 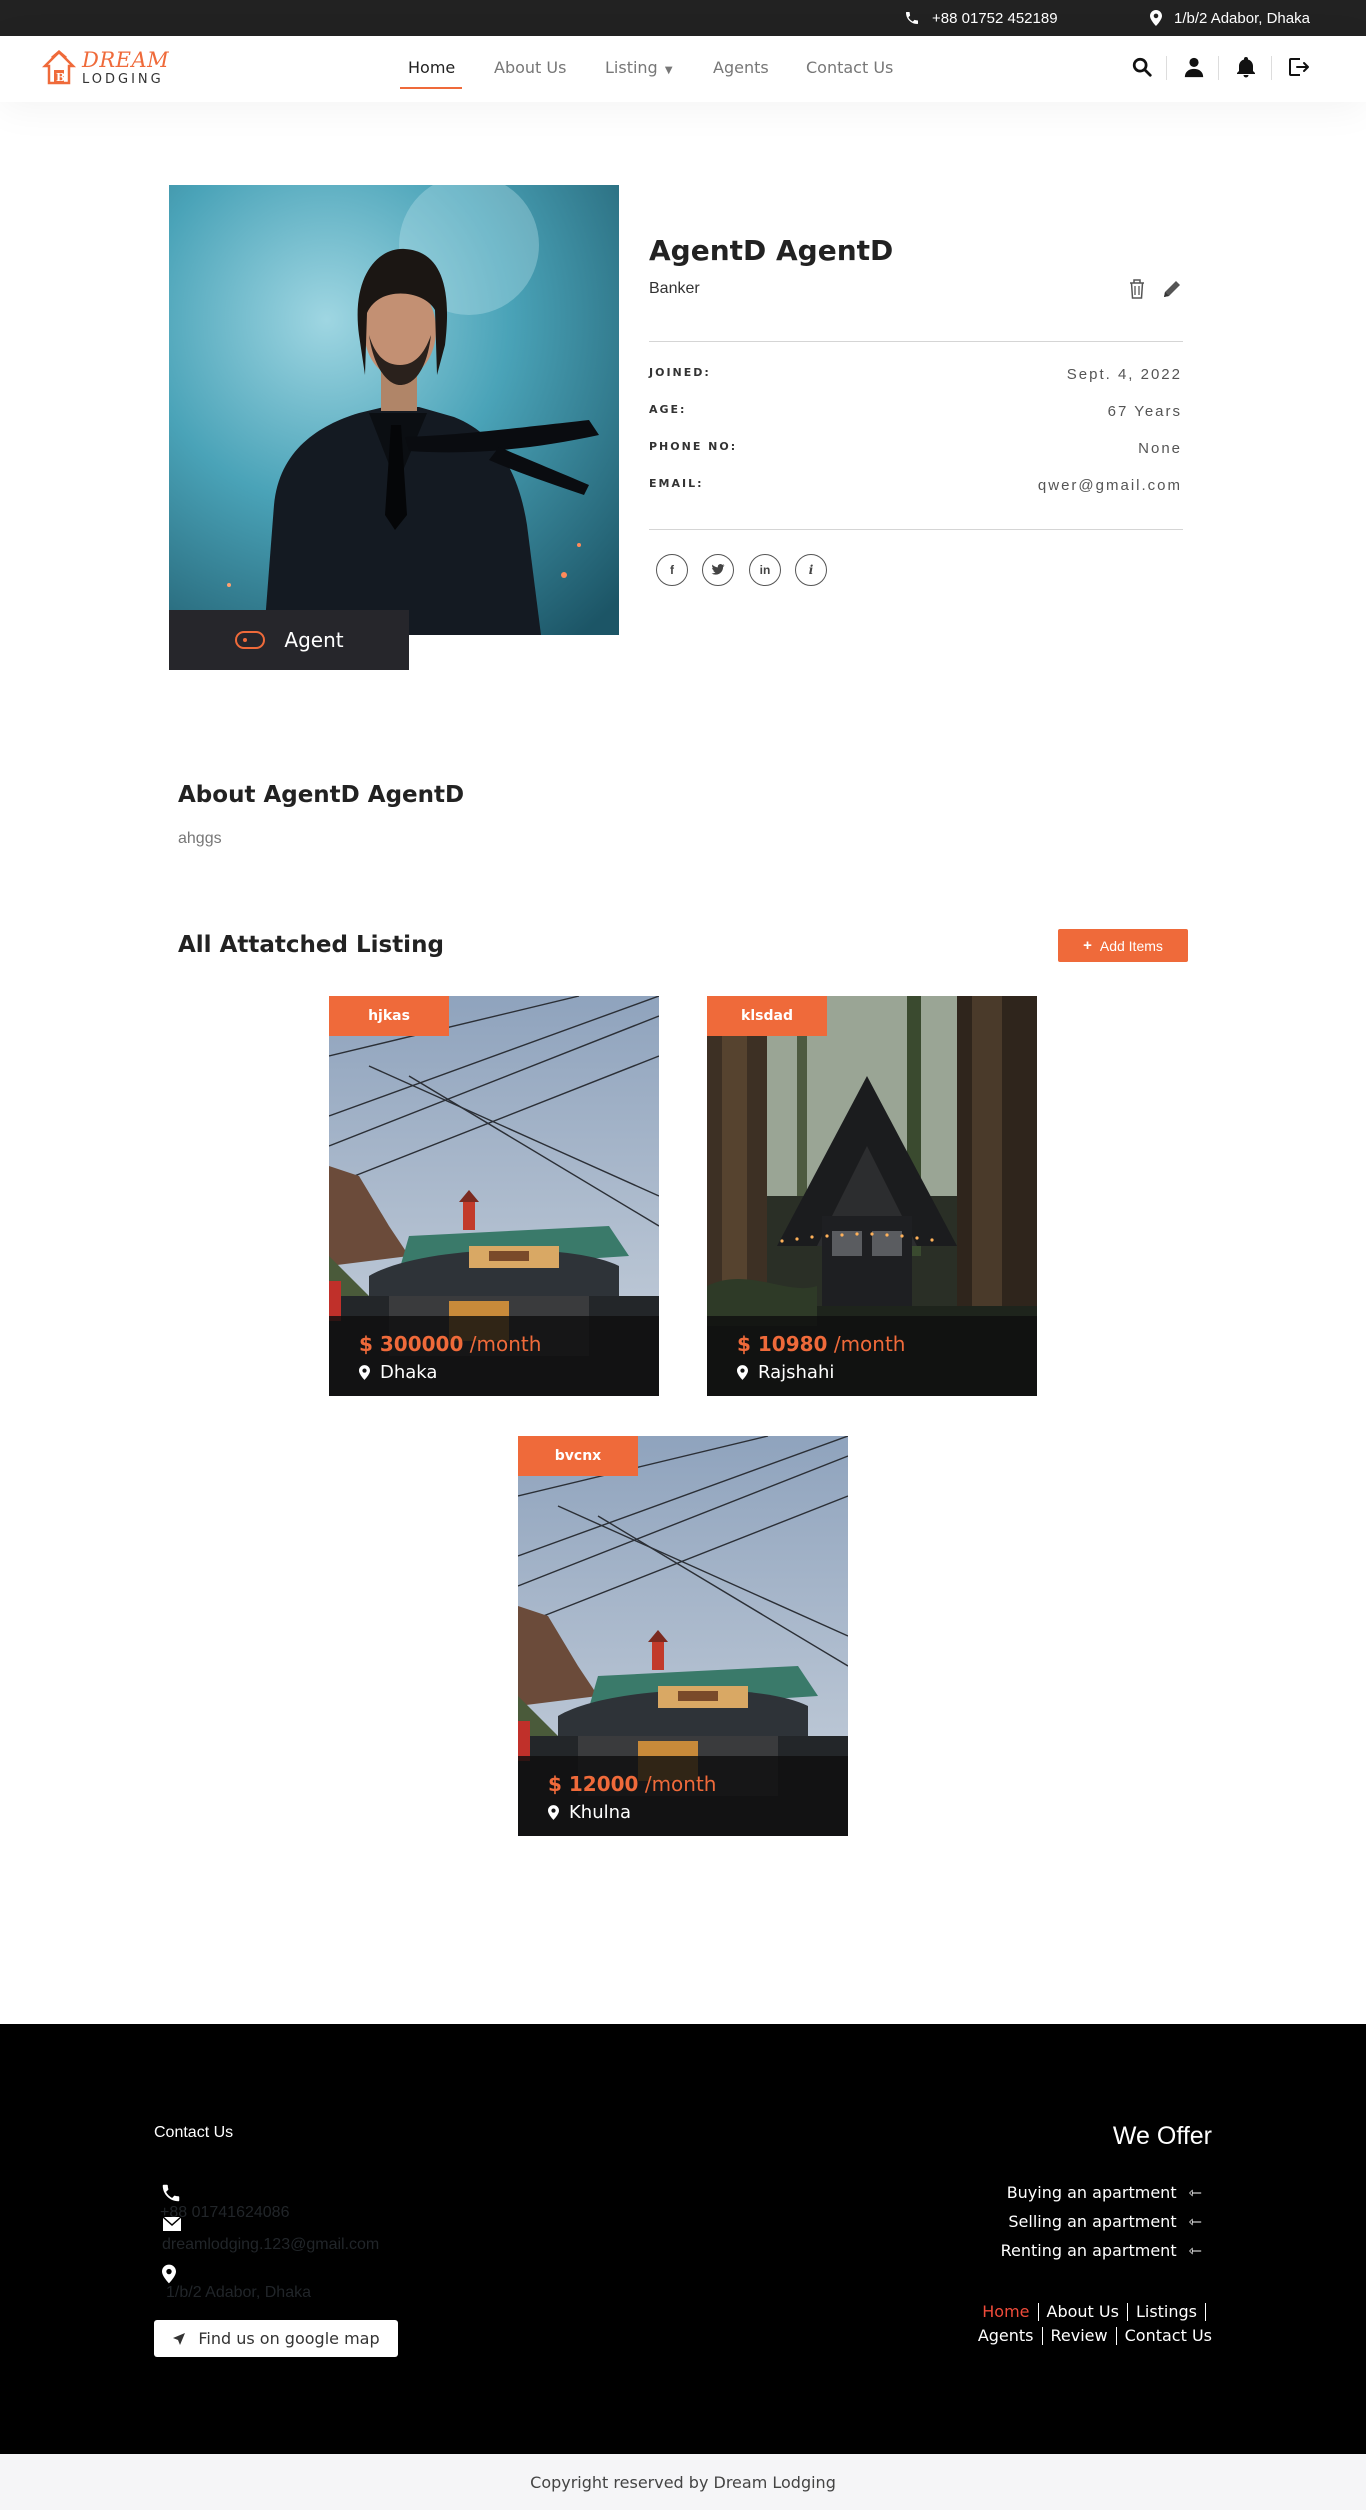 I want to click on nav-listing: Listing ▼, so click(x=639, y=67).